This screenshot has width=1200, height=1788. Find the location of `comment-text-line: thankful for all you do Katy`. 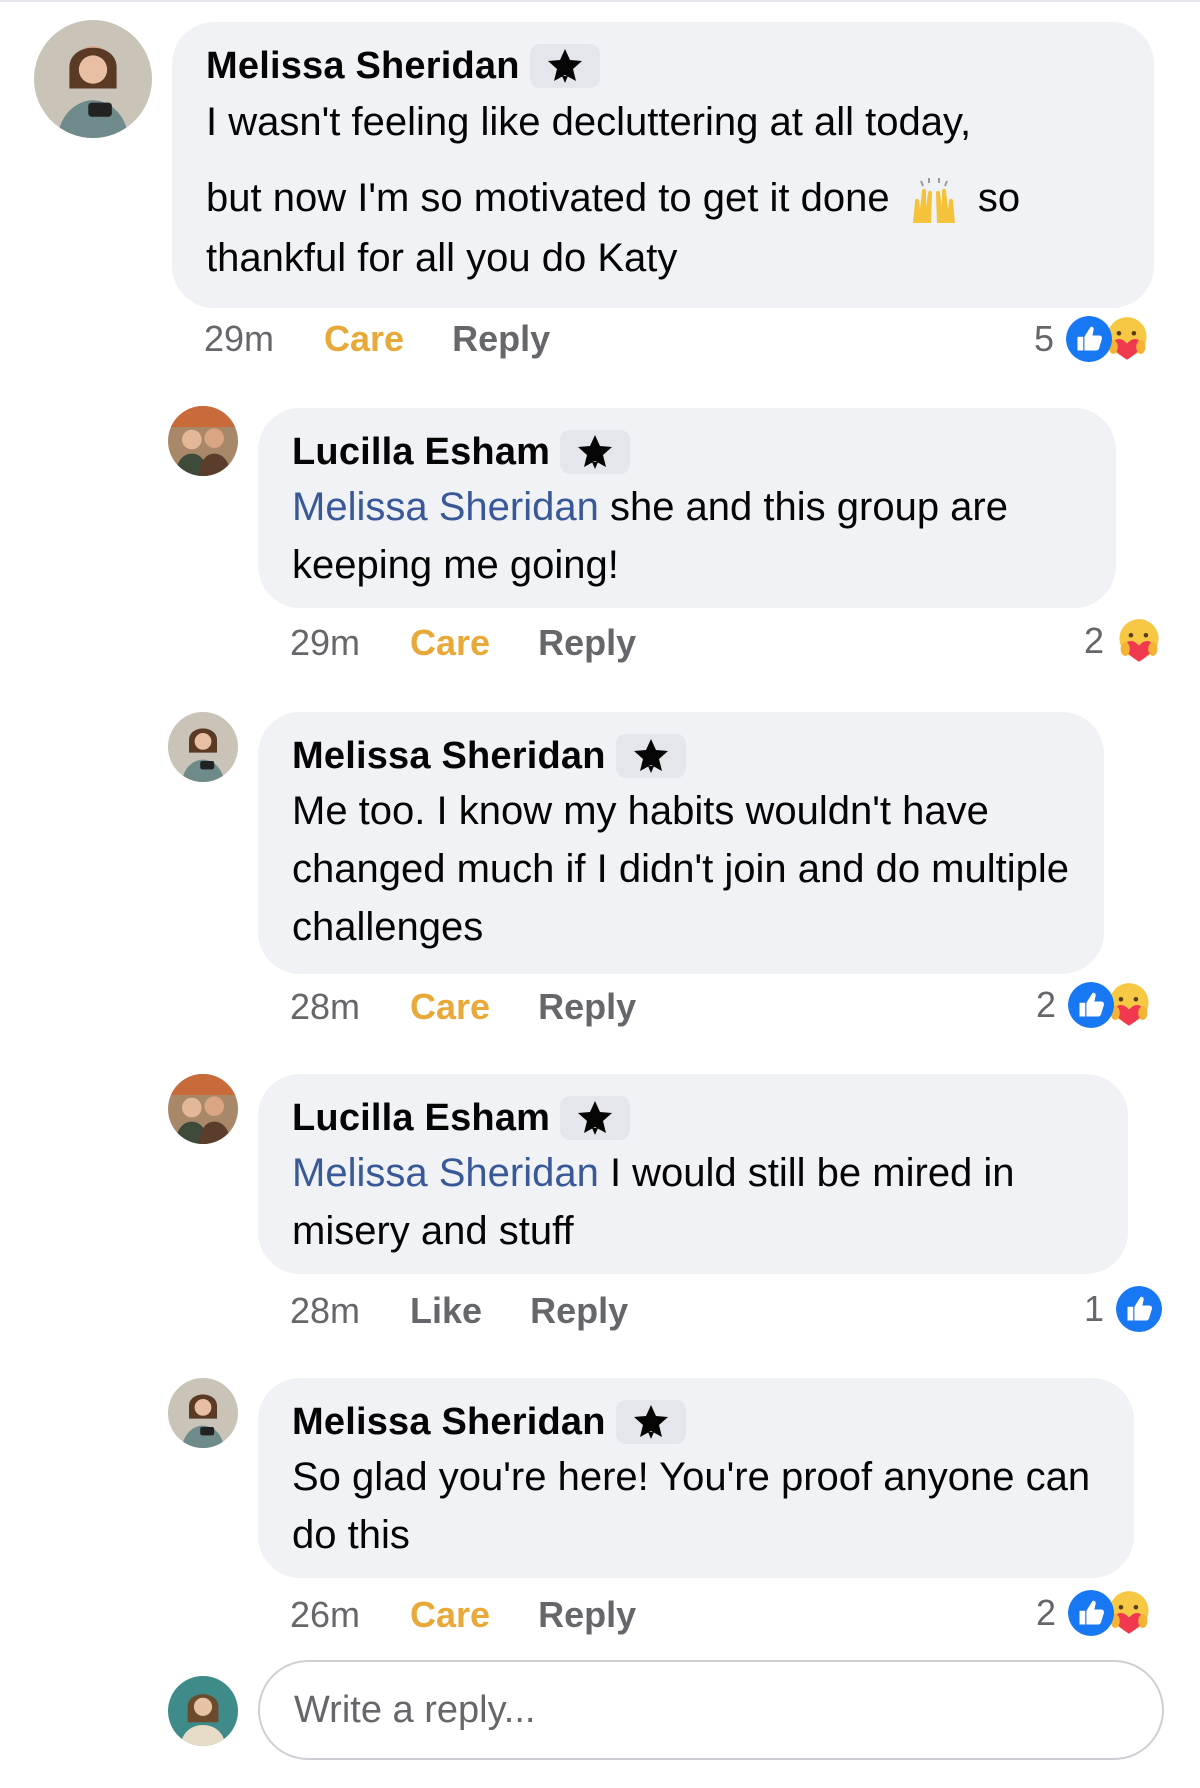

comment-text-line: thankful for all you do Katy is located at coordinates (442, 258).